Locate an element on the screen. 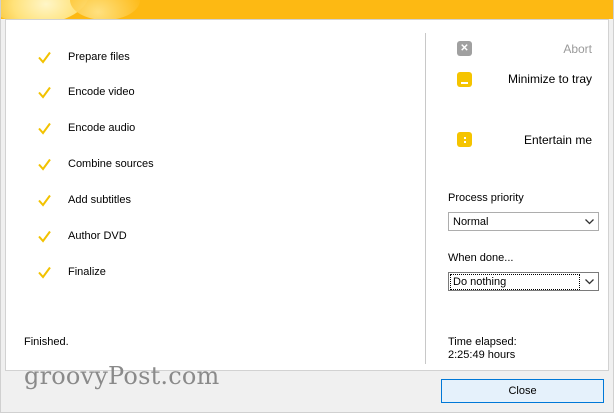  minimize-label: Minimize to tray is located at coordinates (549, 79).